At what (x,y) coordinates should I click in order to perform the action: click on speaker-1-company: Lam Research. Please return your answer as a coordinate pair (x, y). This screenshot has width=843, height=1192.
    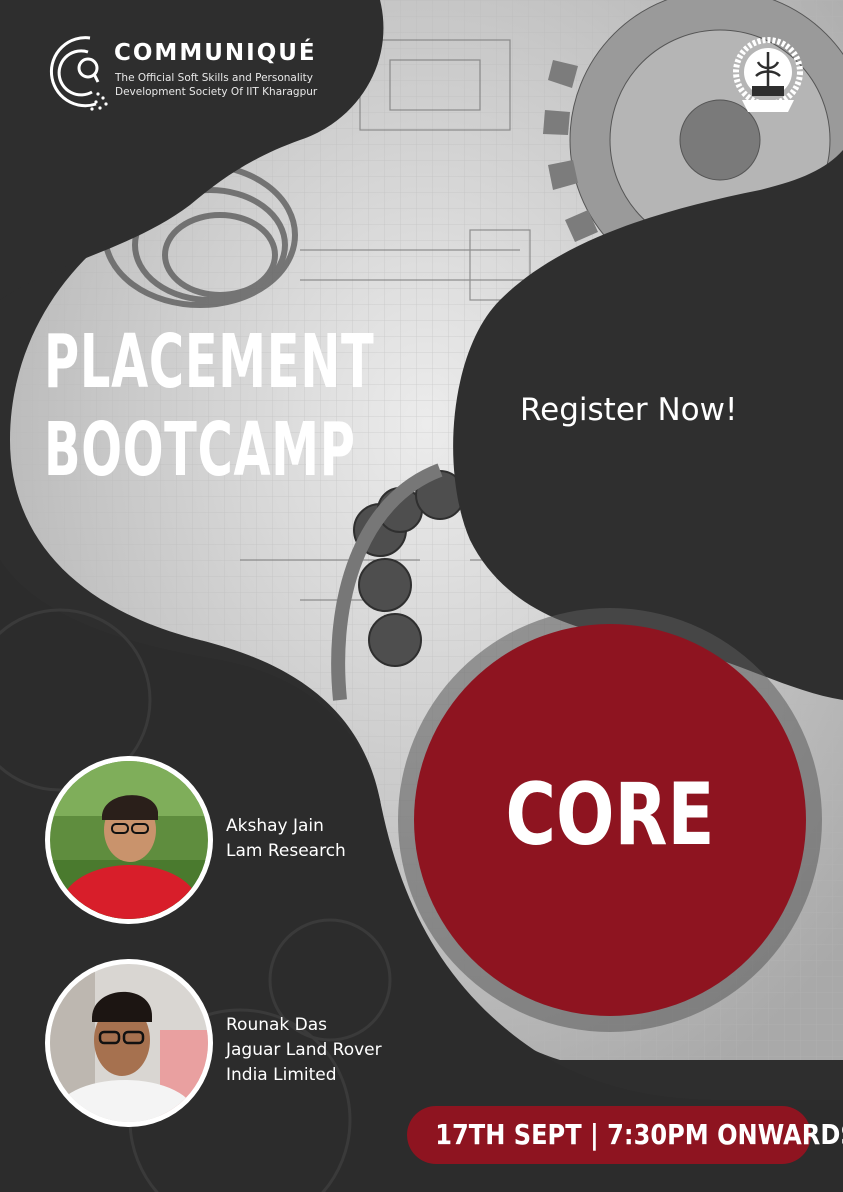
    Looking at the image, I should click on (286, 851).